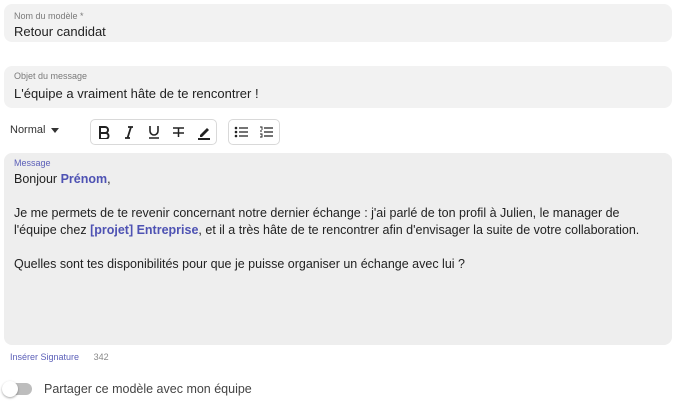 Image resolution: width=674 pixels, height=404 pixels. I want to click on list-button-group, so click(254, 132).